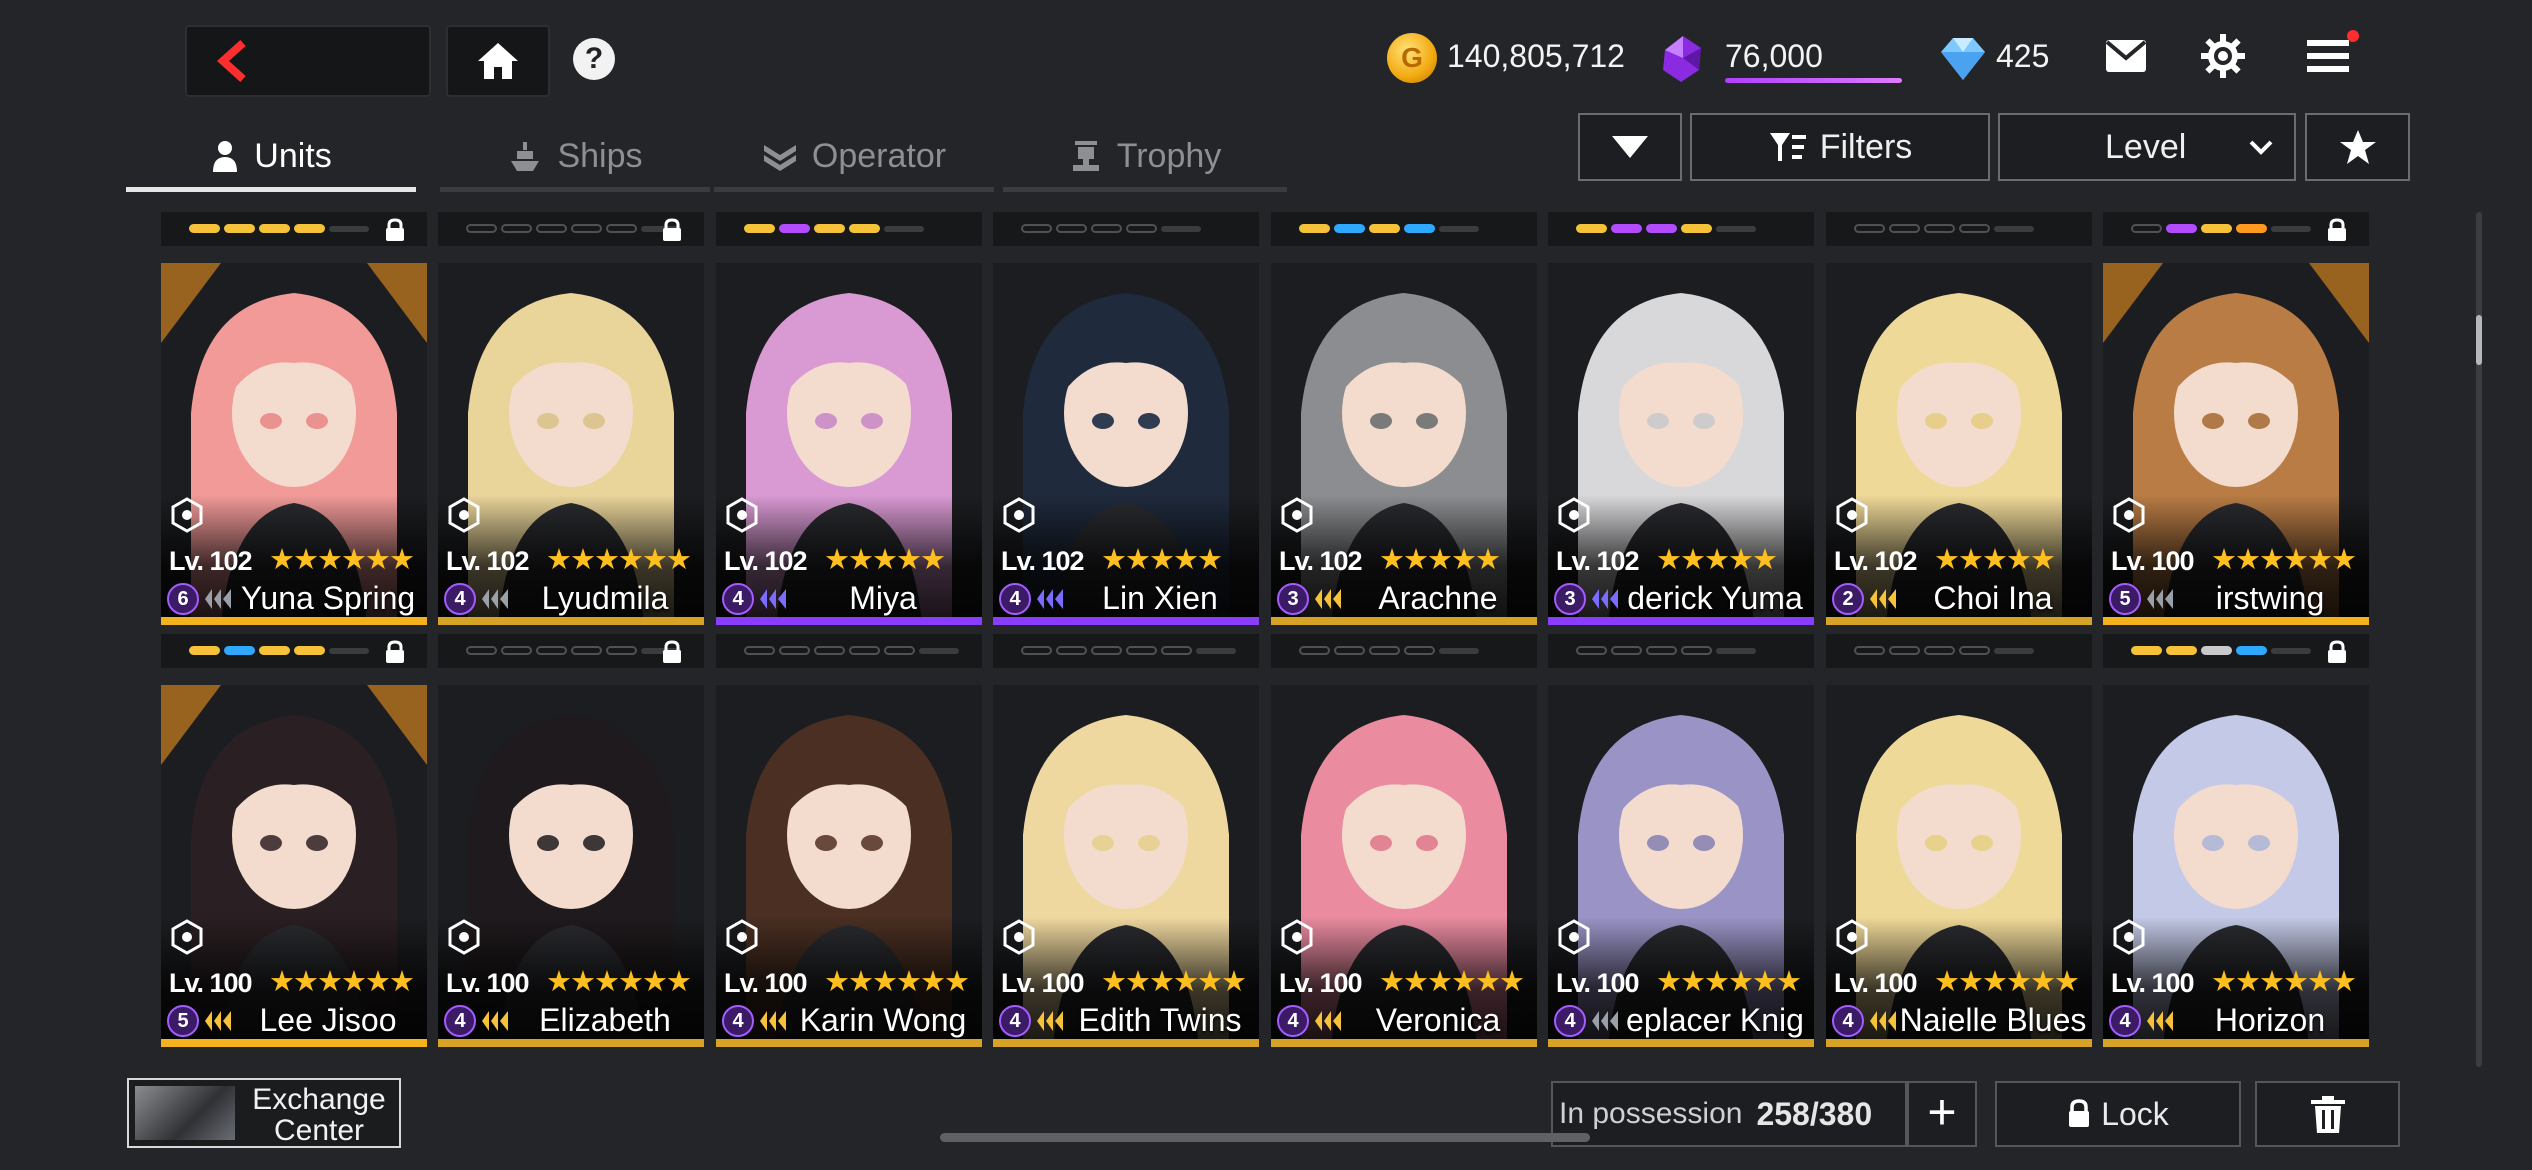  I want to click on unit-card: Lv. 102 ★★★★★ 3 Arachne, so click(1404, 444).